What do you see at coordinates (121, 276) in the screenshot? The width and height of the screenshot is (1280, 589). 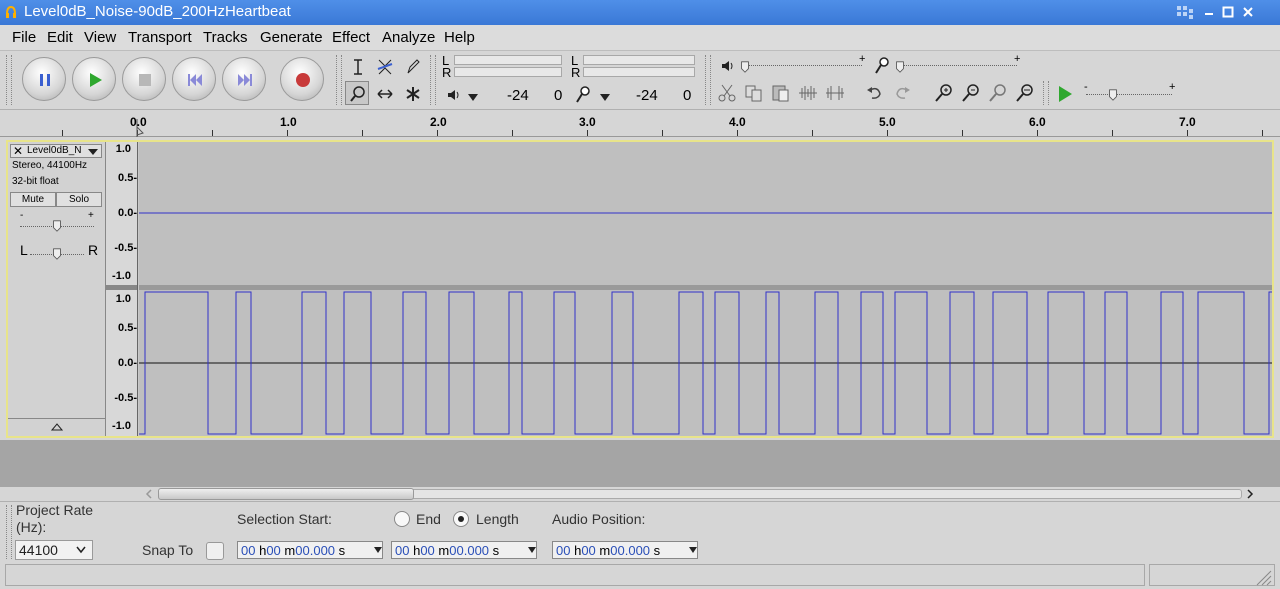 I see `scale-label: -1.0` at bounding box center [121, 276].